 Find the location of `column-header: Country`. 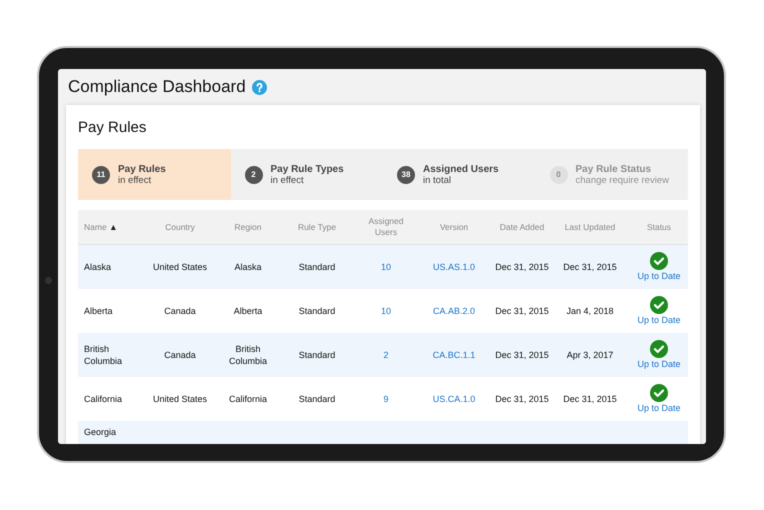

column-header: Country is located at coordinates (180, 227).